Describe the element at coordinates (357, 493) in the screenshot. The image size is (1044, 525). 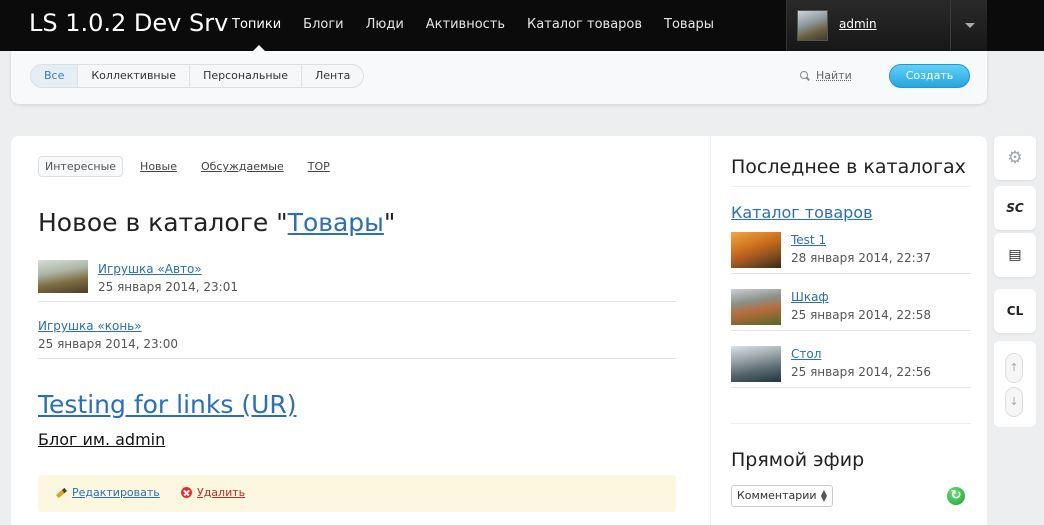
I see `post-actions: Редактировать Удалить` at that location.